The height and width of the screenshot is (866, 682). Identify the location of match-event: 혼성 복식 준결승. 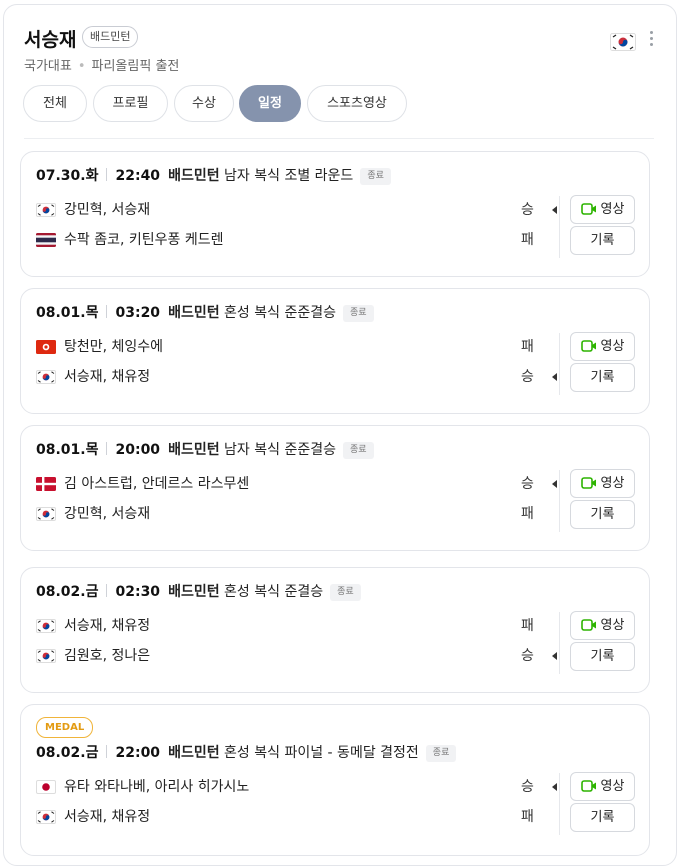
(274, 592).